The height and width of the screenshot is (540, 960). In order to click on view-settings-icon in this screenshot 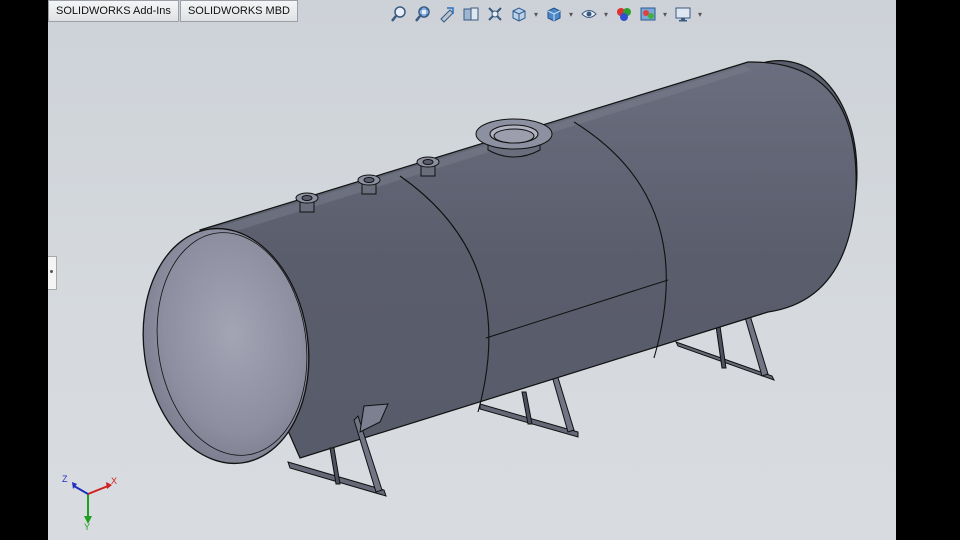, I will do `click(682, 14)`.